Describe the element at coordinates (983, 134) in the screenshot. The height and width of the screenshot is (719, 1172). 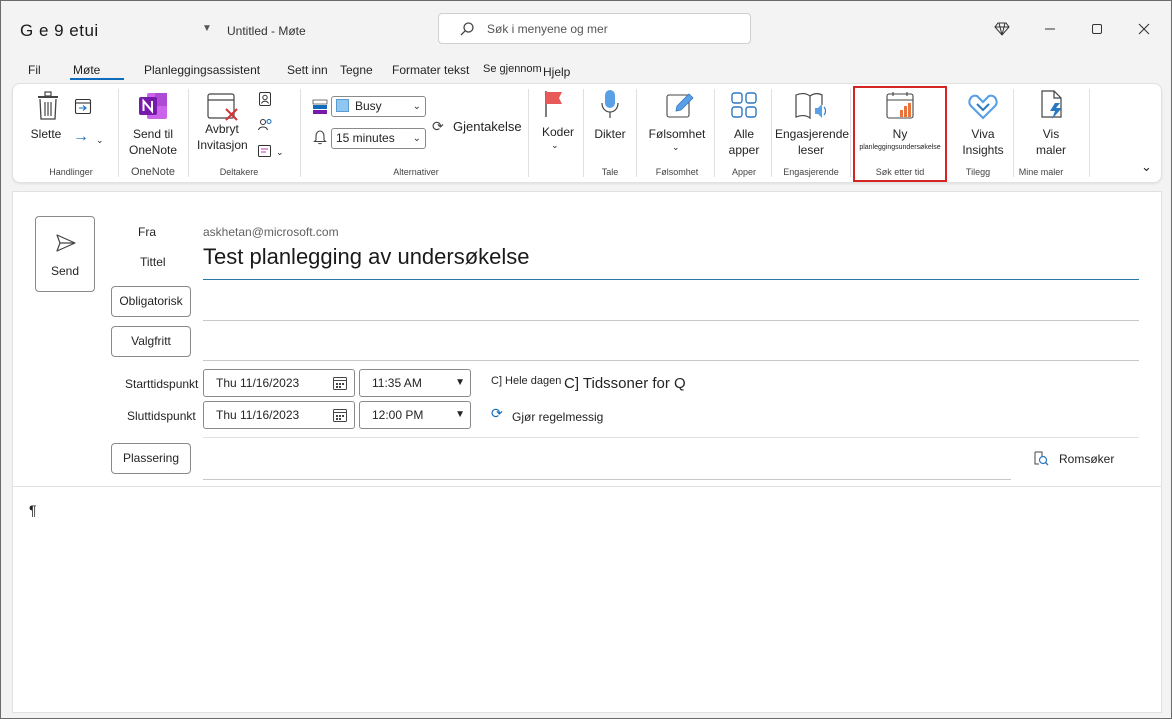
I see `viva-label-line1: Viva` at that location.